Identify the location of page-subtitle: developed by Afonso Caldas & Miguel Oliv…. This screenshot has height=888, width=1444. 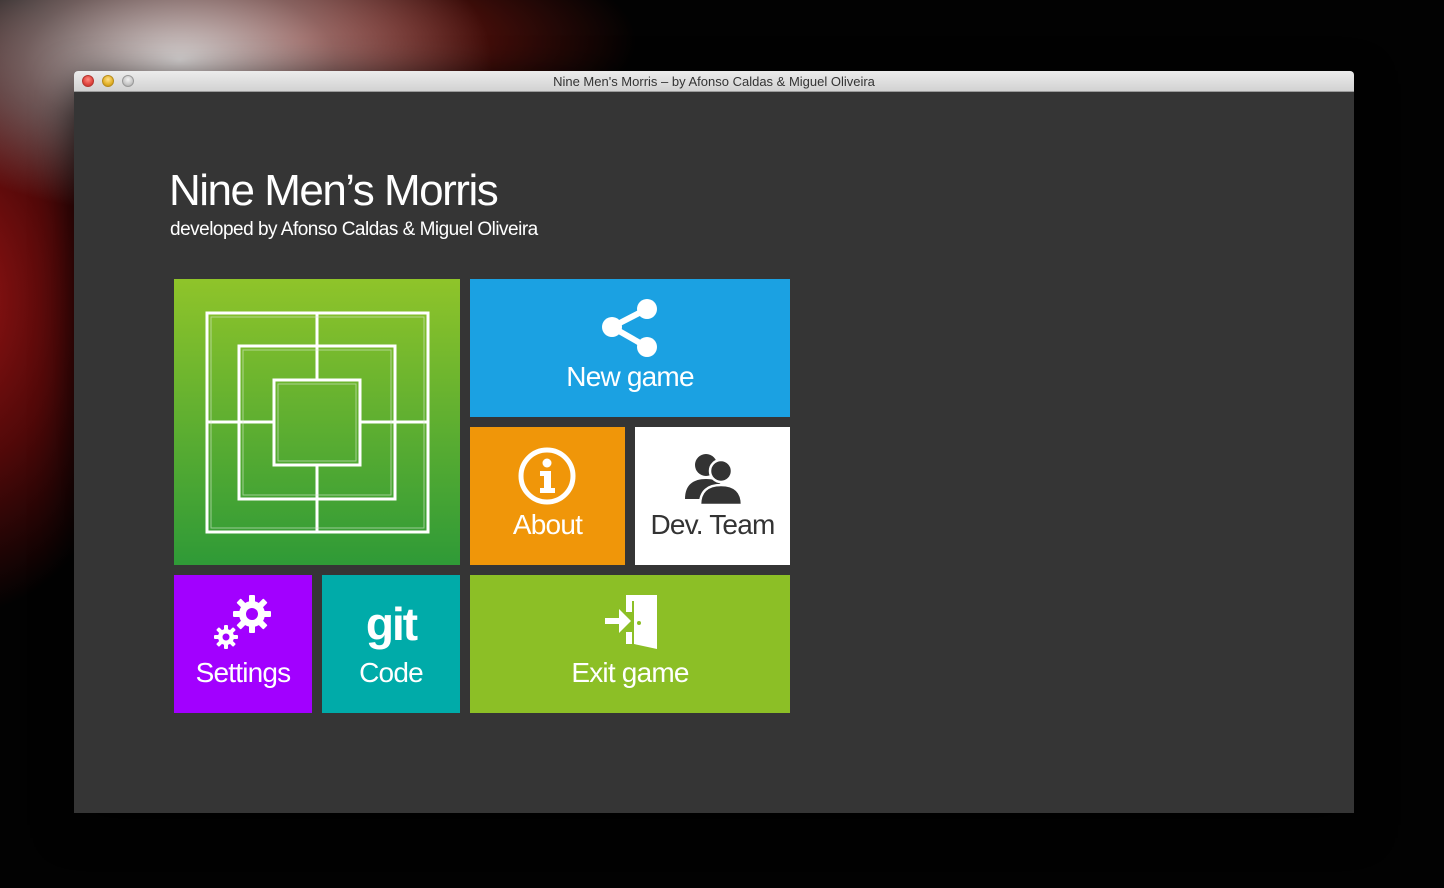
(354, 229).